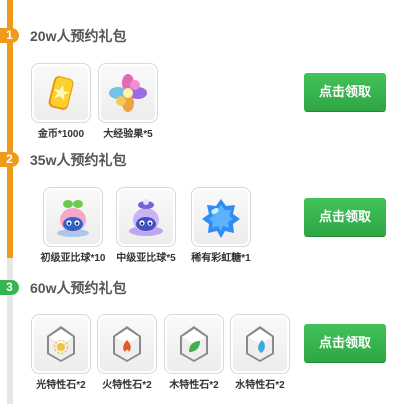 Image resolution: width=400 pixels, height=404 pixels. I want to click on tier-title-3: 60w人预约礼包, so click(78, 288).